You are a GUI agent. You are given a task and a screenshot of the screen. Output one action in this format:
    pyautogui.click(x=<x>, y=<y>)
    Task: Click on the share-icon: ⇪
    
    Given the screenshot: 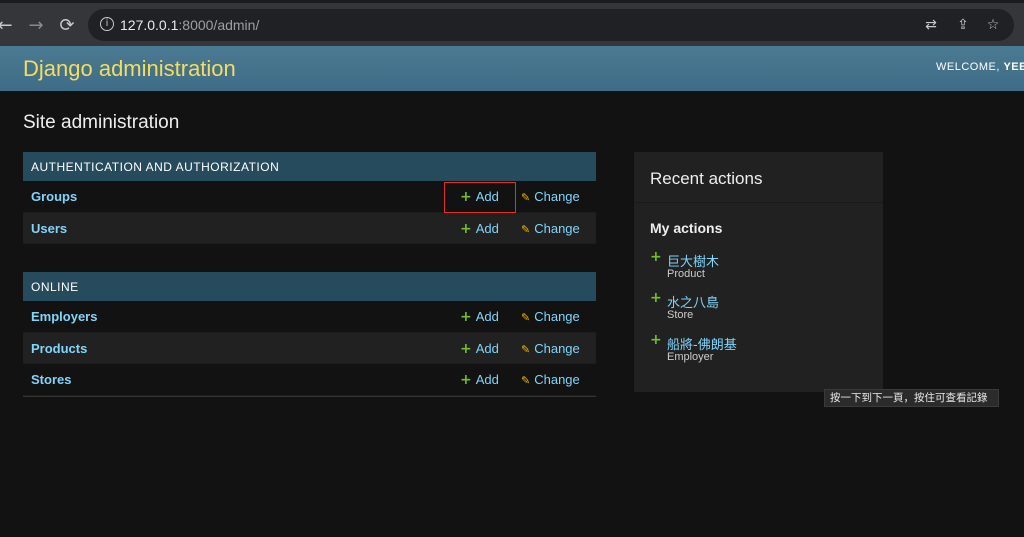 What is the action you would take?
    pyautogui.click(x=963, y=25)
    